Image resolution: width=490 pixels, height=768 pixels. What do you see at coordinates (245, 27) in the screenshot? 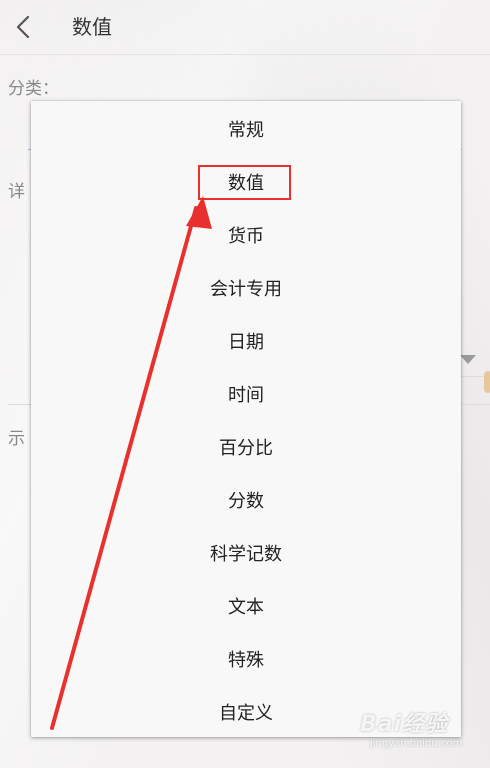
I see `app-header: 数值` at bounding box center [245, 27].